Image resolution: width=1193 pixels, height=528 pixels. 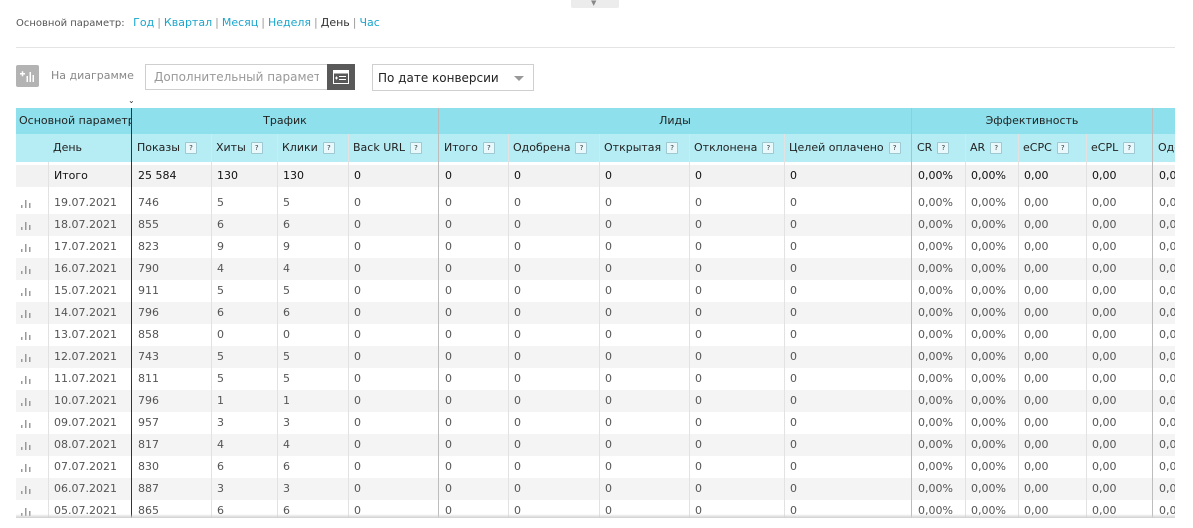 What do you see at coordinates (473, 148) in the screenshot?
I see `column-header-total: Итого?` at bounding box center [473, 148].